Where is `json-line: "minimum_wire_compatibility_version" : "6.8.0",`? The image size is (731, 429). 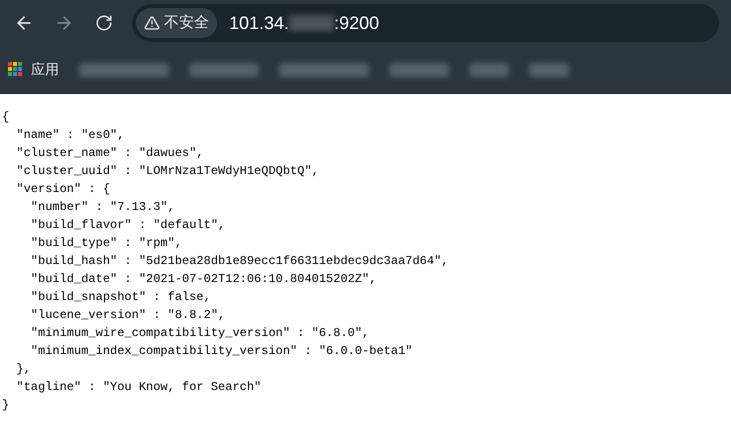 json-line: "minimum_wire_compatibility_version" : "6.8.0", is located at coordinates (200, 333).